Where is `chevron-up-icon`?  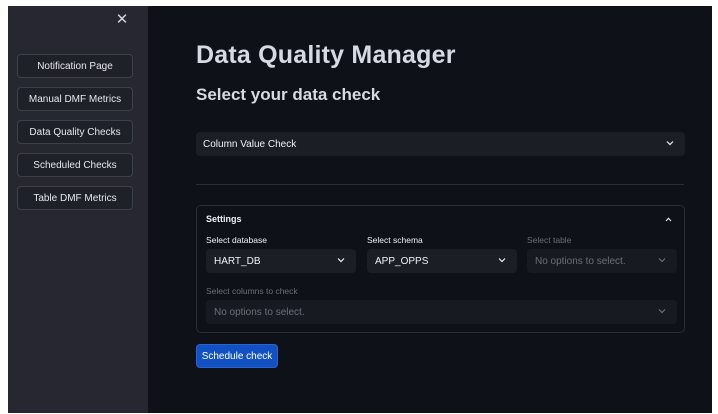
chevron-up-icon is located at coordinates (668, 219).